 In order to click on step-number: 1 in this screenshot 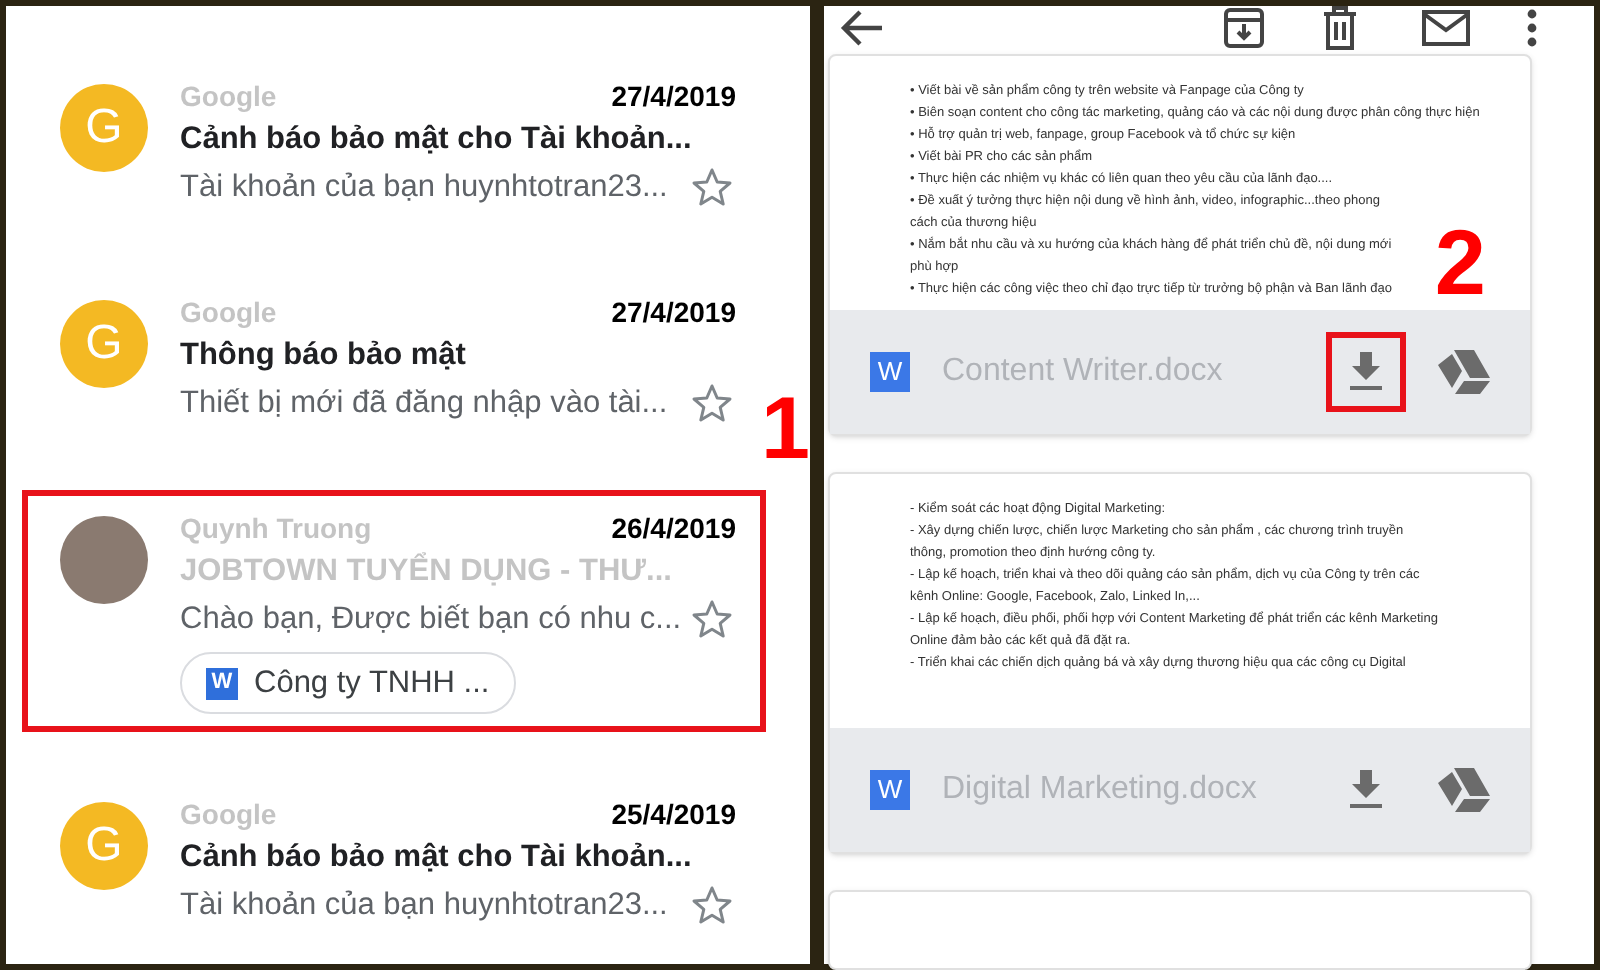, I will do `click(785, 430)`.